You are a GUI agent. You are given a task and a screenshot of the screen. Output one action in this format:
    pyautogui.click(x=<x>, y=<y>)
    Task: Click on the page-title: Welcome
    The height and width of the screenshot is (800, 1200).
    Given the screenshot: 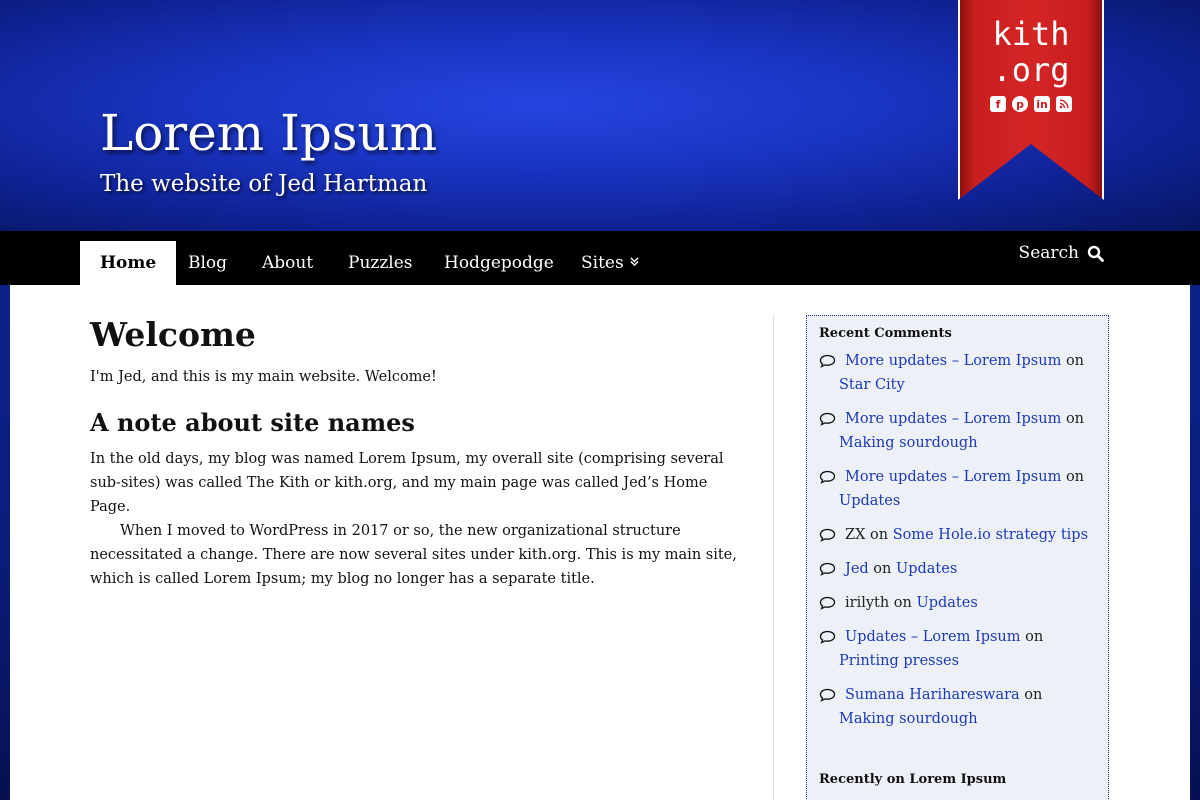 What is the action you would take?
    pyautogui.click(x=173, y=334)
    